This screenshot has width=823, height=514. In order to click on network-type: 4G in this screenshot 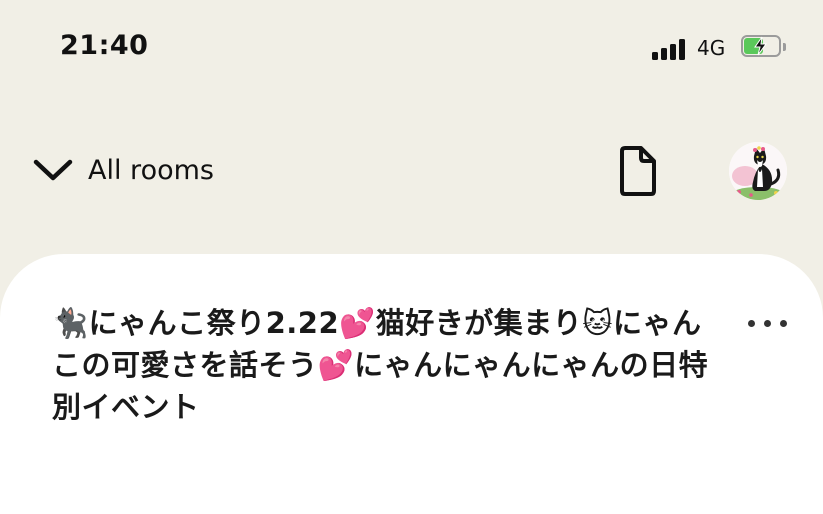, I will do `click(711, 48)`.